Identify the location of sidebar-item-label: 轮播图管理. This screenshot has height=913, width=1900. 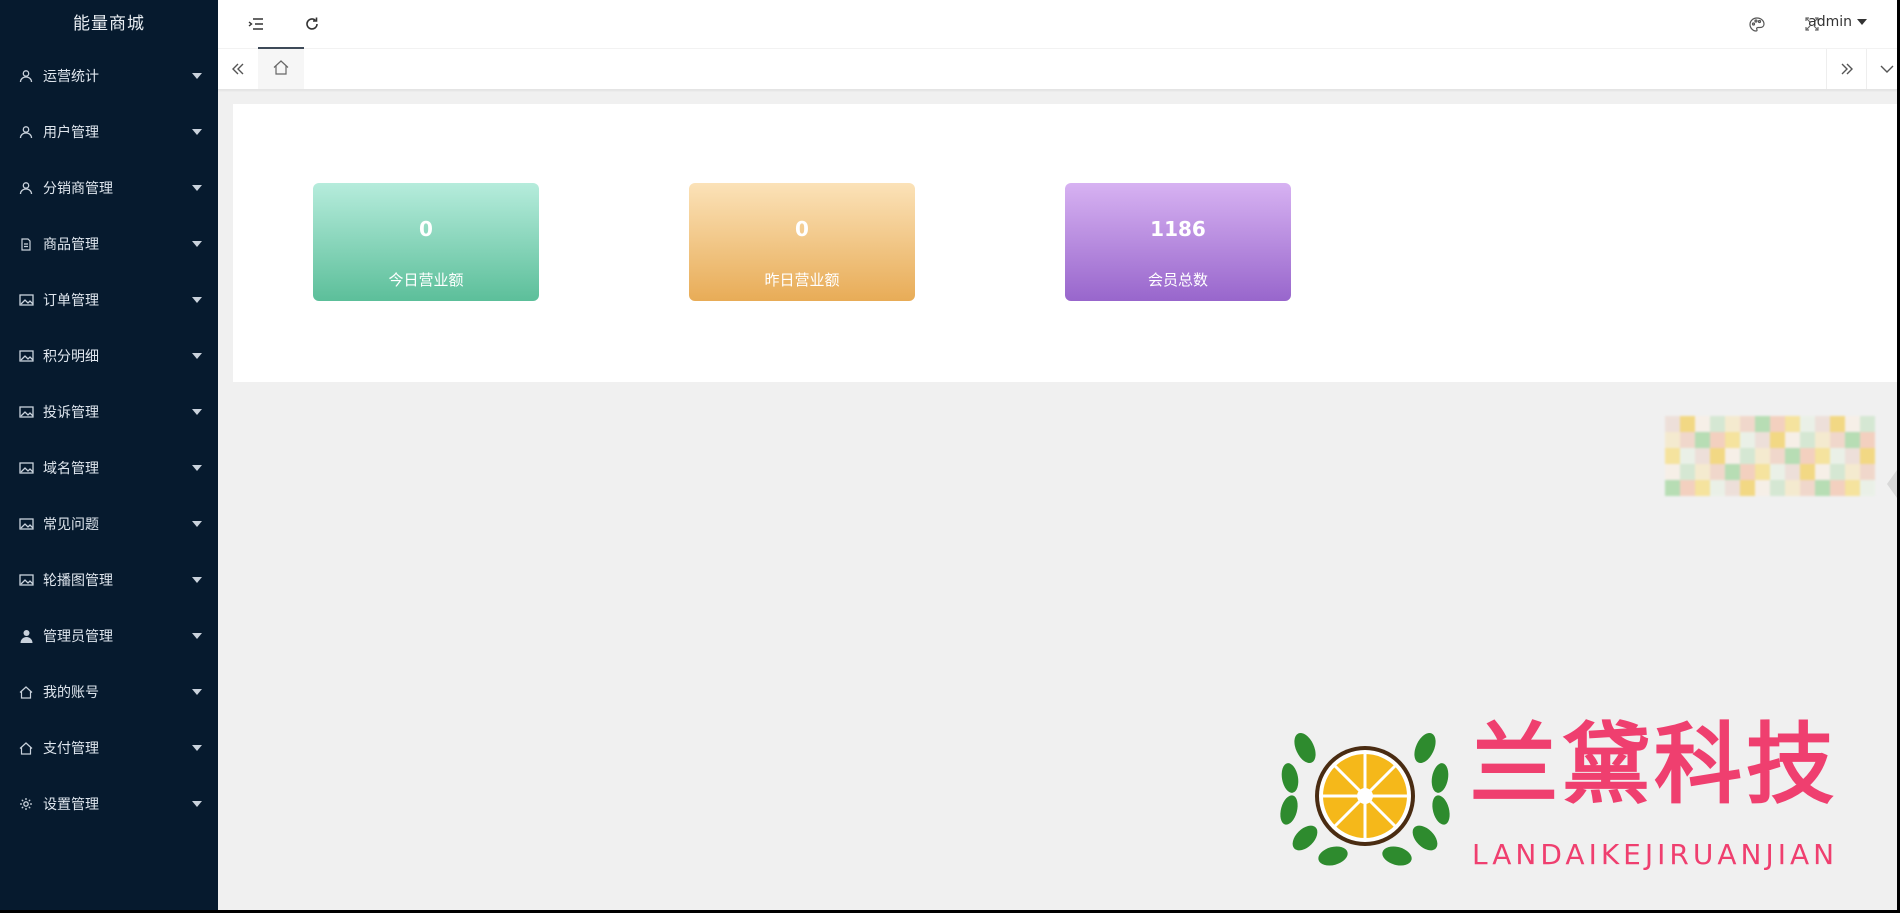
(78, 581).